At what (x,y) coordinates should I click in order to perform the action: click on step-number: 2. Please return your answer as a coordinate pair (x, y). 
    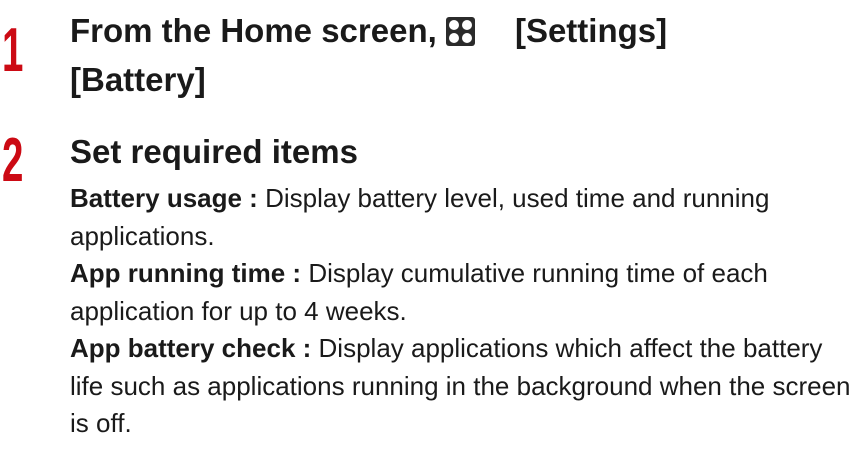
    Looking at the image, I should click on (13, 160).